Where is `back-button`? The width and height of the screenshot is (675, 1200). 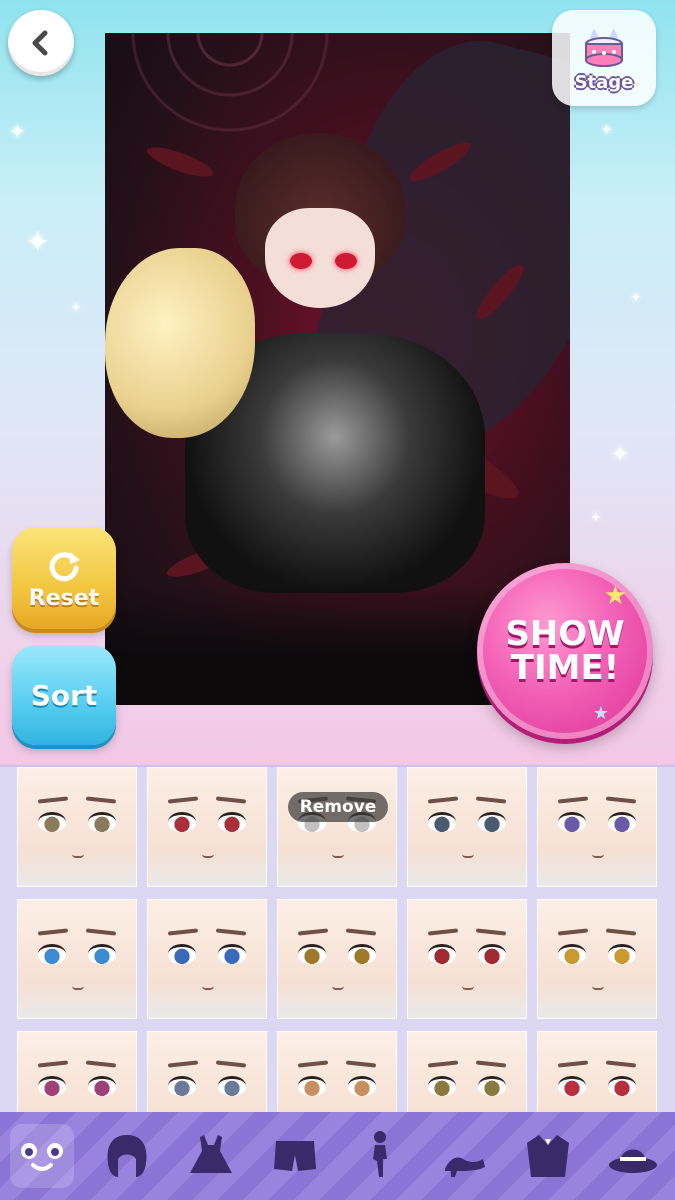 back-button is located at coordinates (41, 43).